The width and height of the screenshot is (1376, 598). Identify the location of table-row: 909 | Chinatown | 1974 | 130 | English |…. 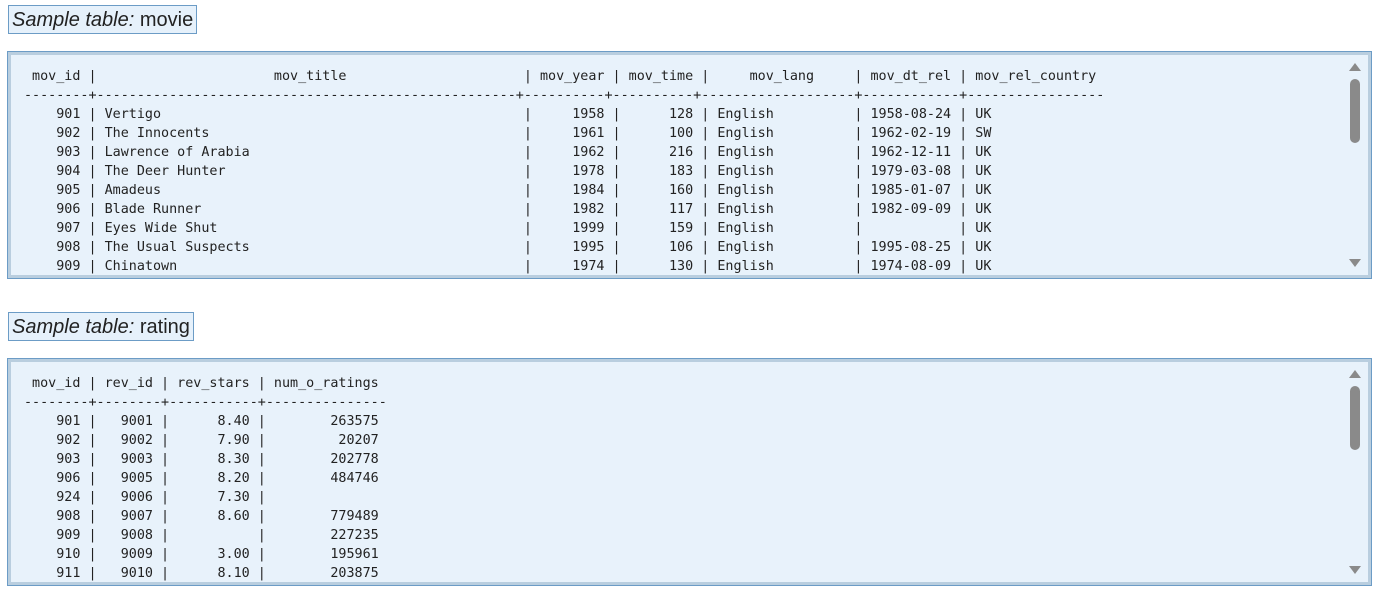
(508, 266).